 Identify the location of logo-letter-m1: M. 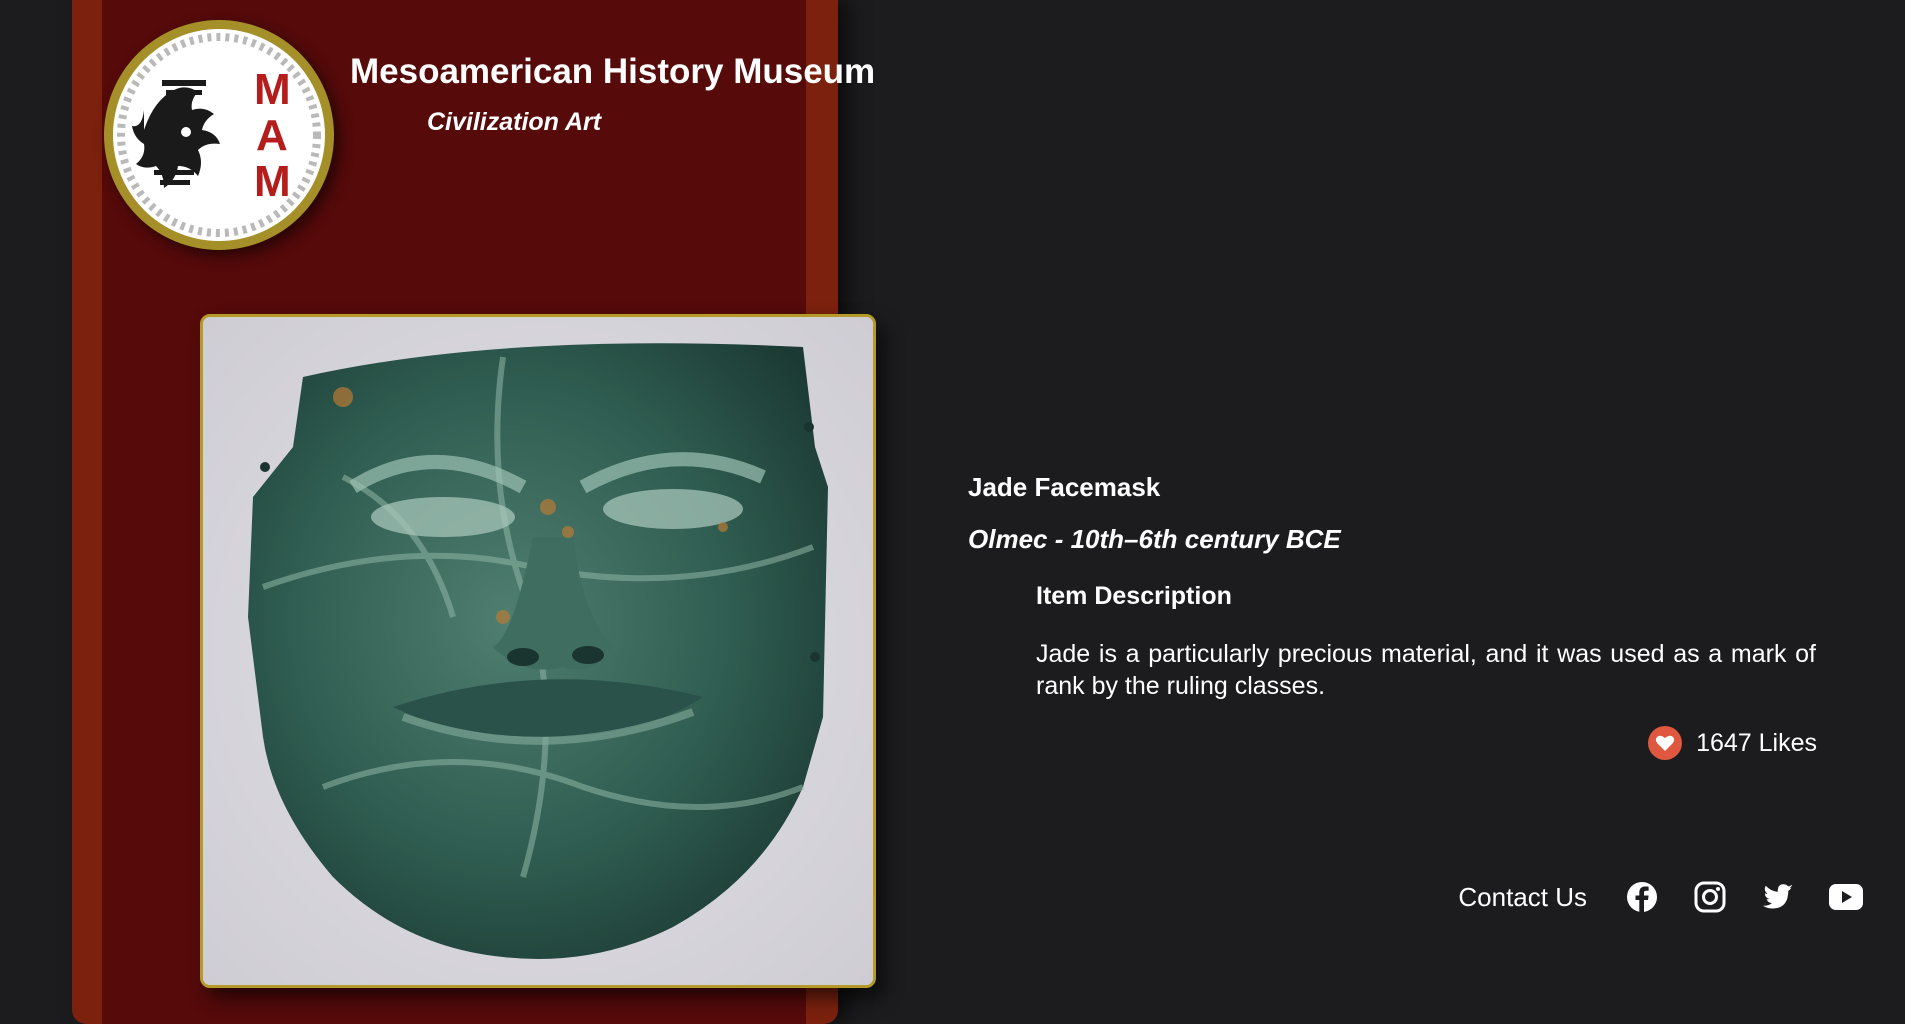
(272, 89).